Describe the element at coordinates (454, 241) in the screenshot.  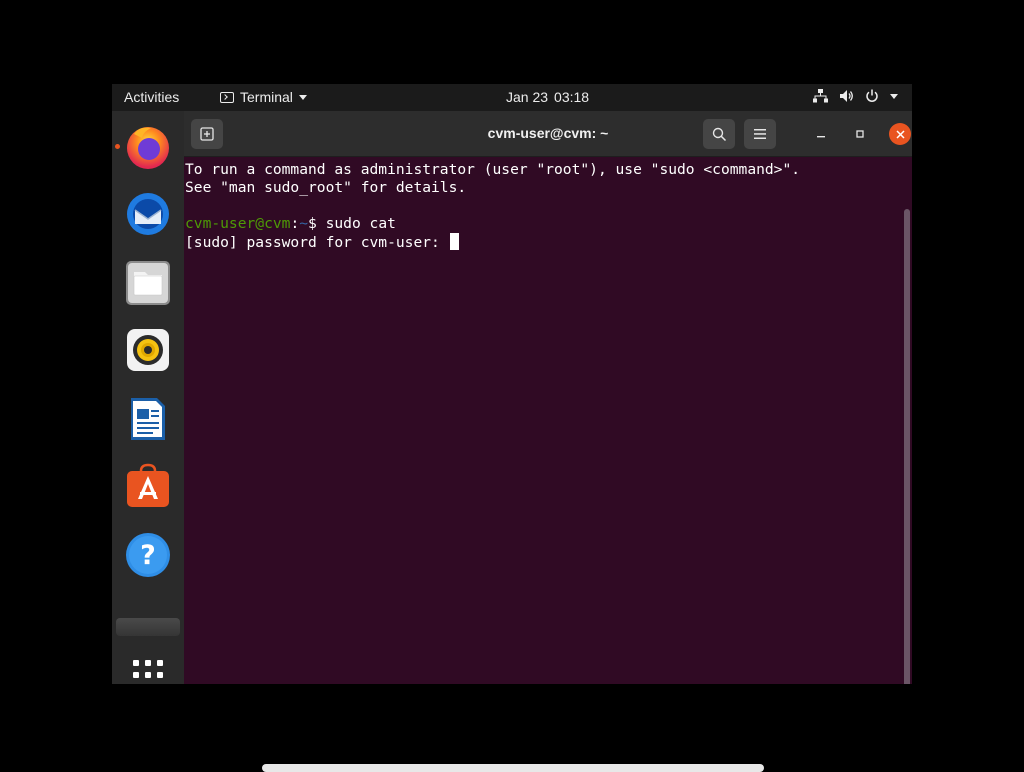
I see `text-cursor` at that location.